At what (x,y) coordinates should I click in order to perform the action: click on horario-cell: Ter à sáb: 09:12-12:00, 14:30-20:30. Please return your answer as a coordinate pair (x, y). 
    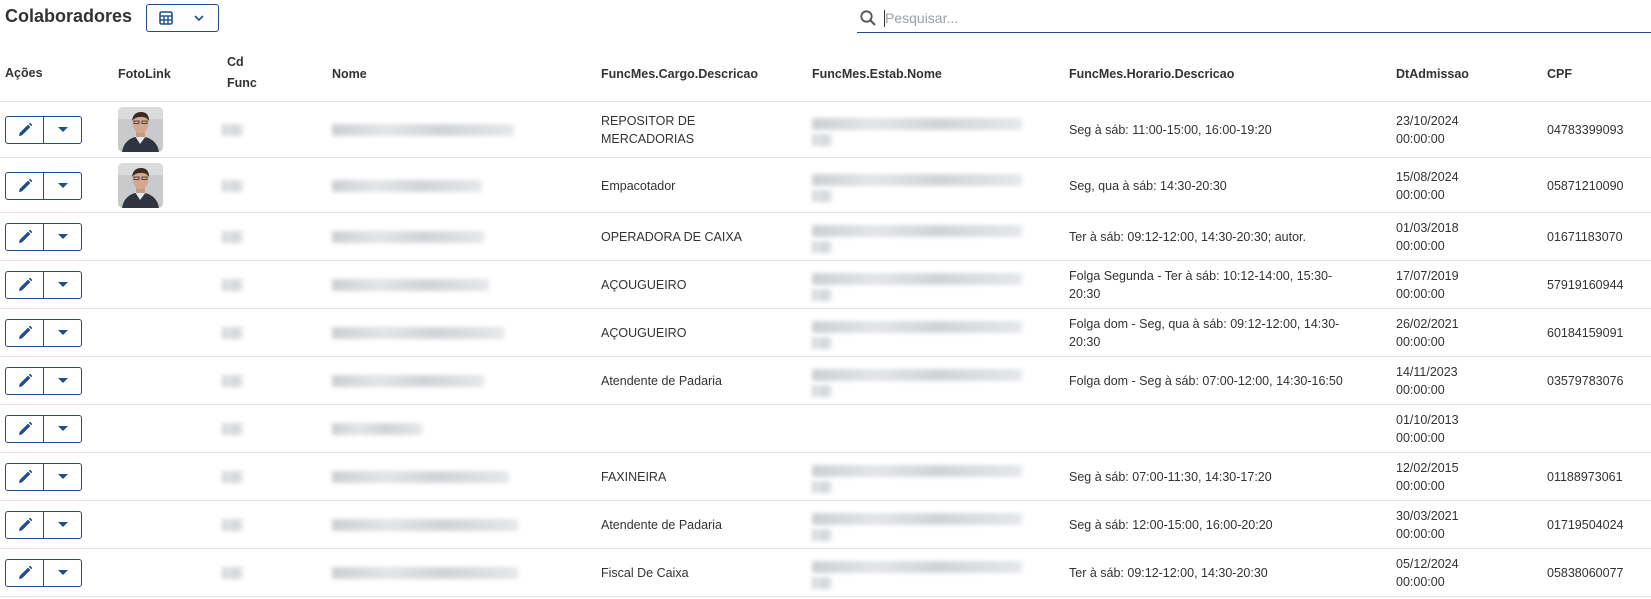
    Looking at the image, I should click on (1168, 573).